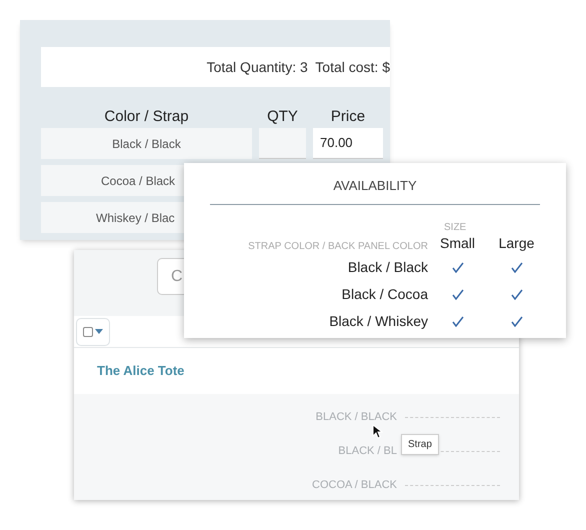  I want to click on totals-text: Total Quantity: 3 Total cost: $, so click(298, 67).